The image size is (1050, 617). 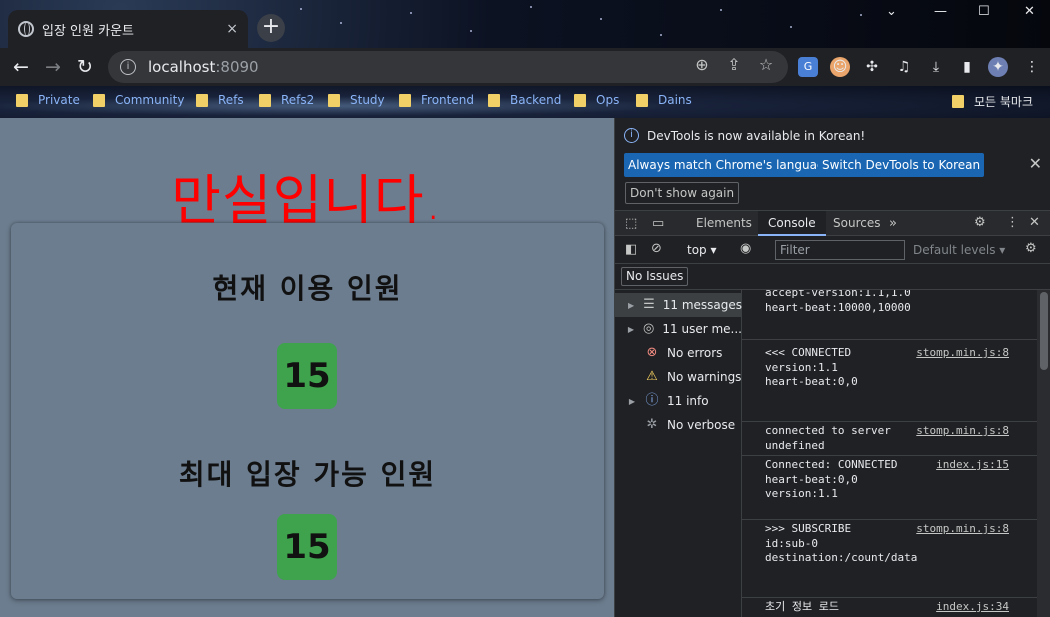 I want to click on back-icon: ←, so click(x=21, y=67).